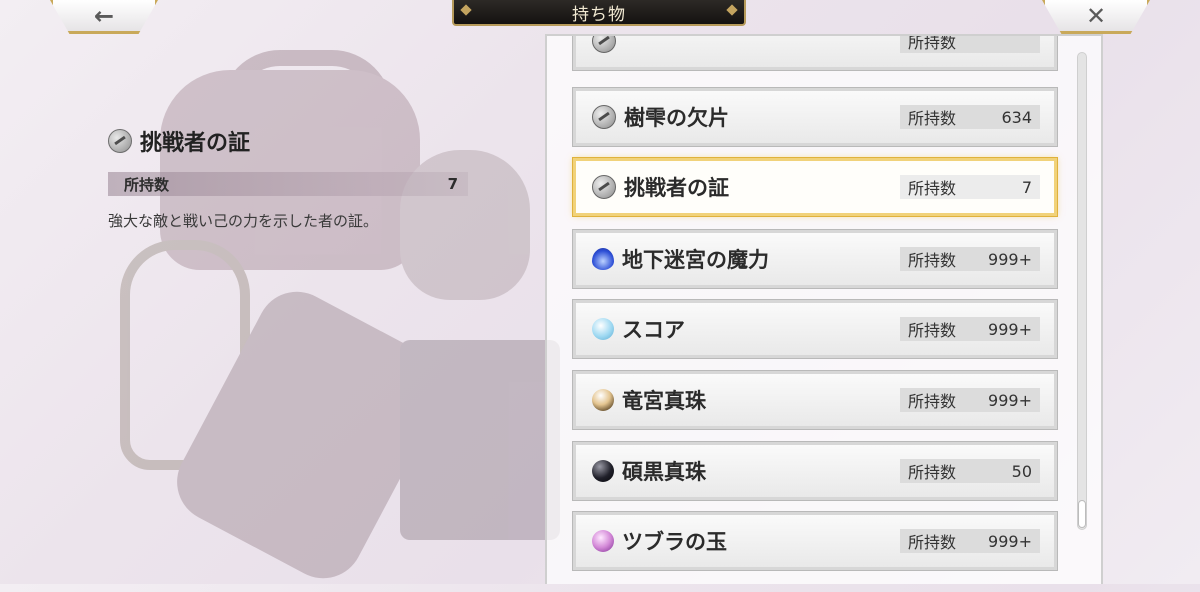 Image resolution: width=1200 pixels, height=592 pixels. Describe the element at coordinates (815, 400) in the screenshot. I see `list-item: 竜宮真珠 所持数 999+` at that location.